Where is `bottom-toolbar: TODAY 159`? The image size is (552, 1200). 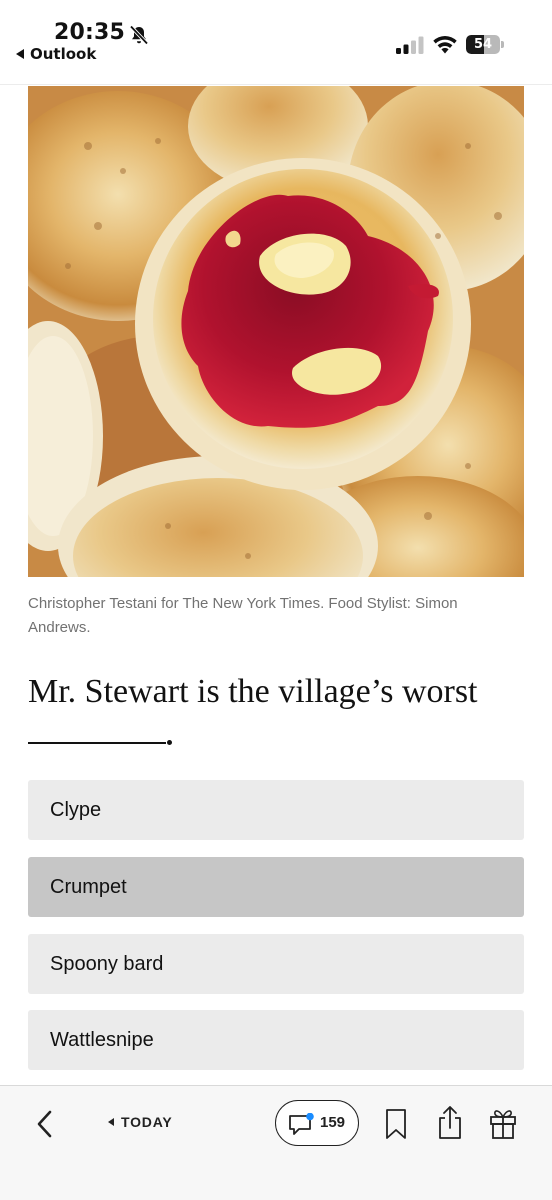 bottom-toolbar: TODAY 159 is located at coordinates (276, 1142).